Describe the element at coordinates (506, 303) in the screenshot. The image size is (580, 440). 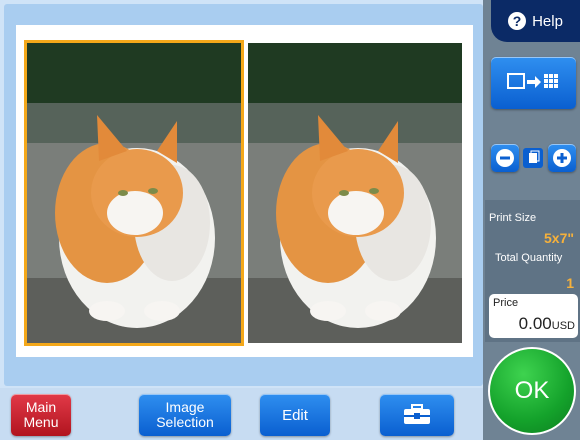
I see `price-label: Price` at that location.